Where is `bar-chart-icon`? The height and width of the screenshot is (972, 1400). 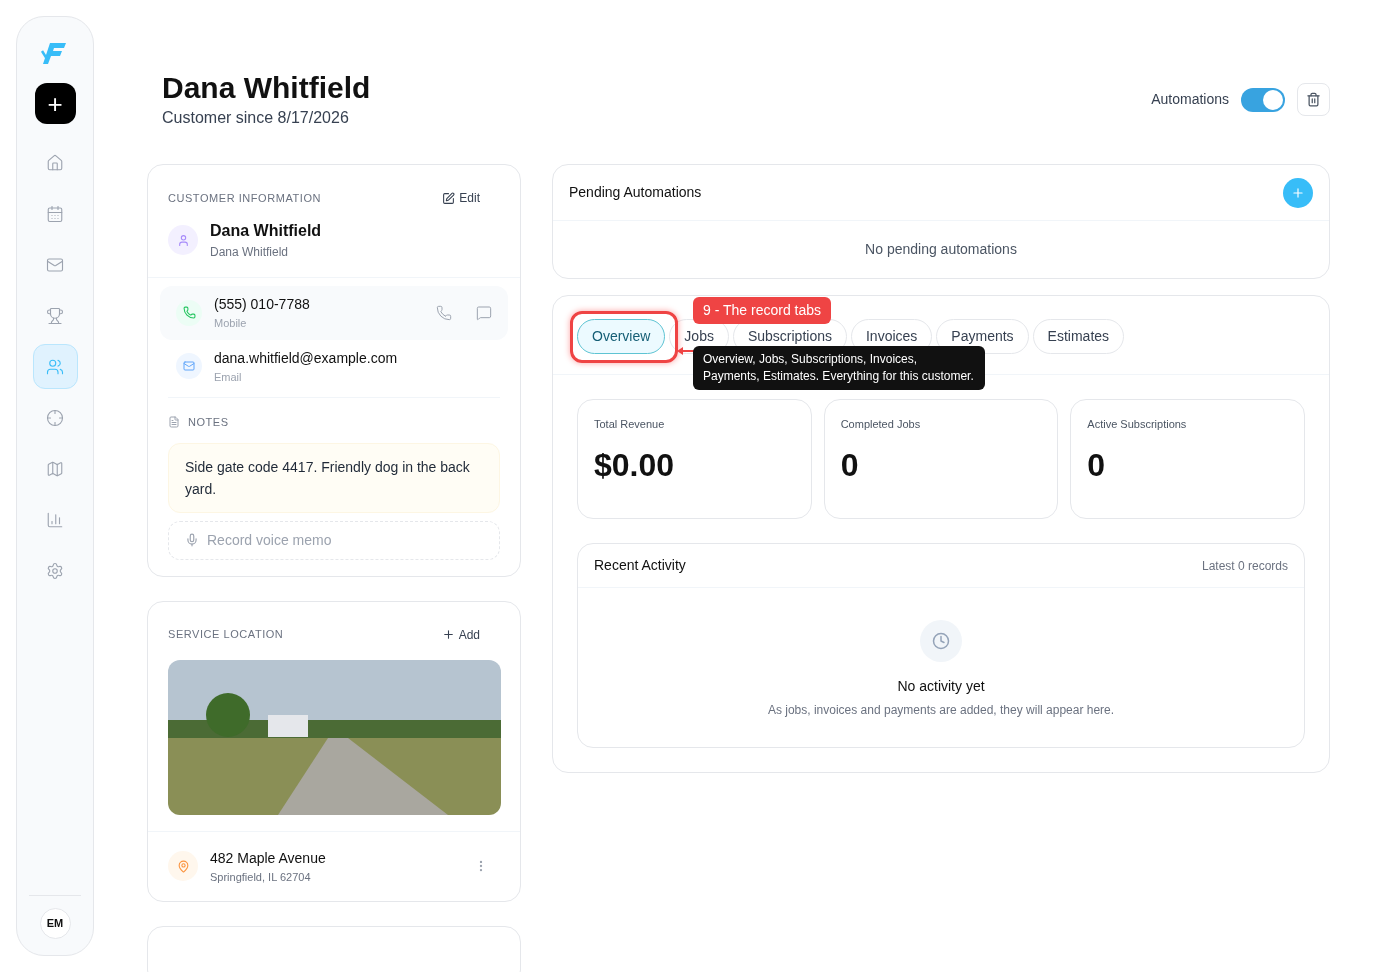 bar-chart-icon is located at coordinates (55, 519).